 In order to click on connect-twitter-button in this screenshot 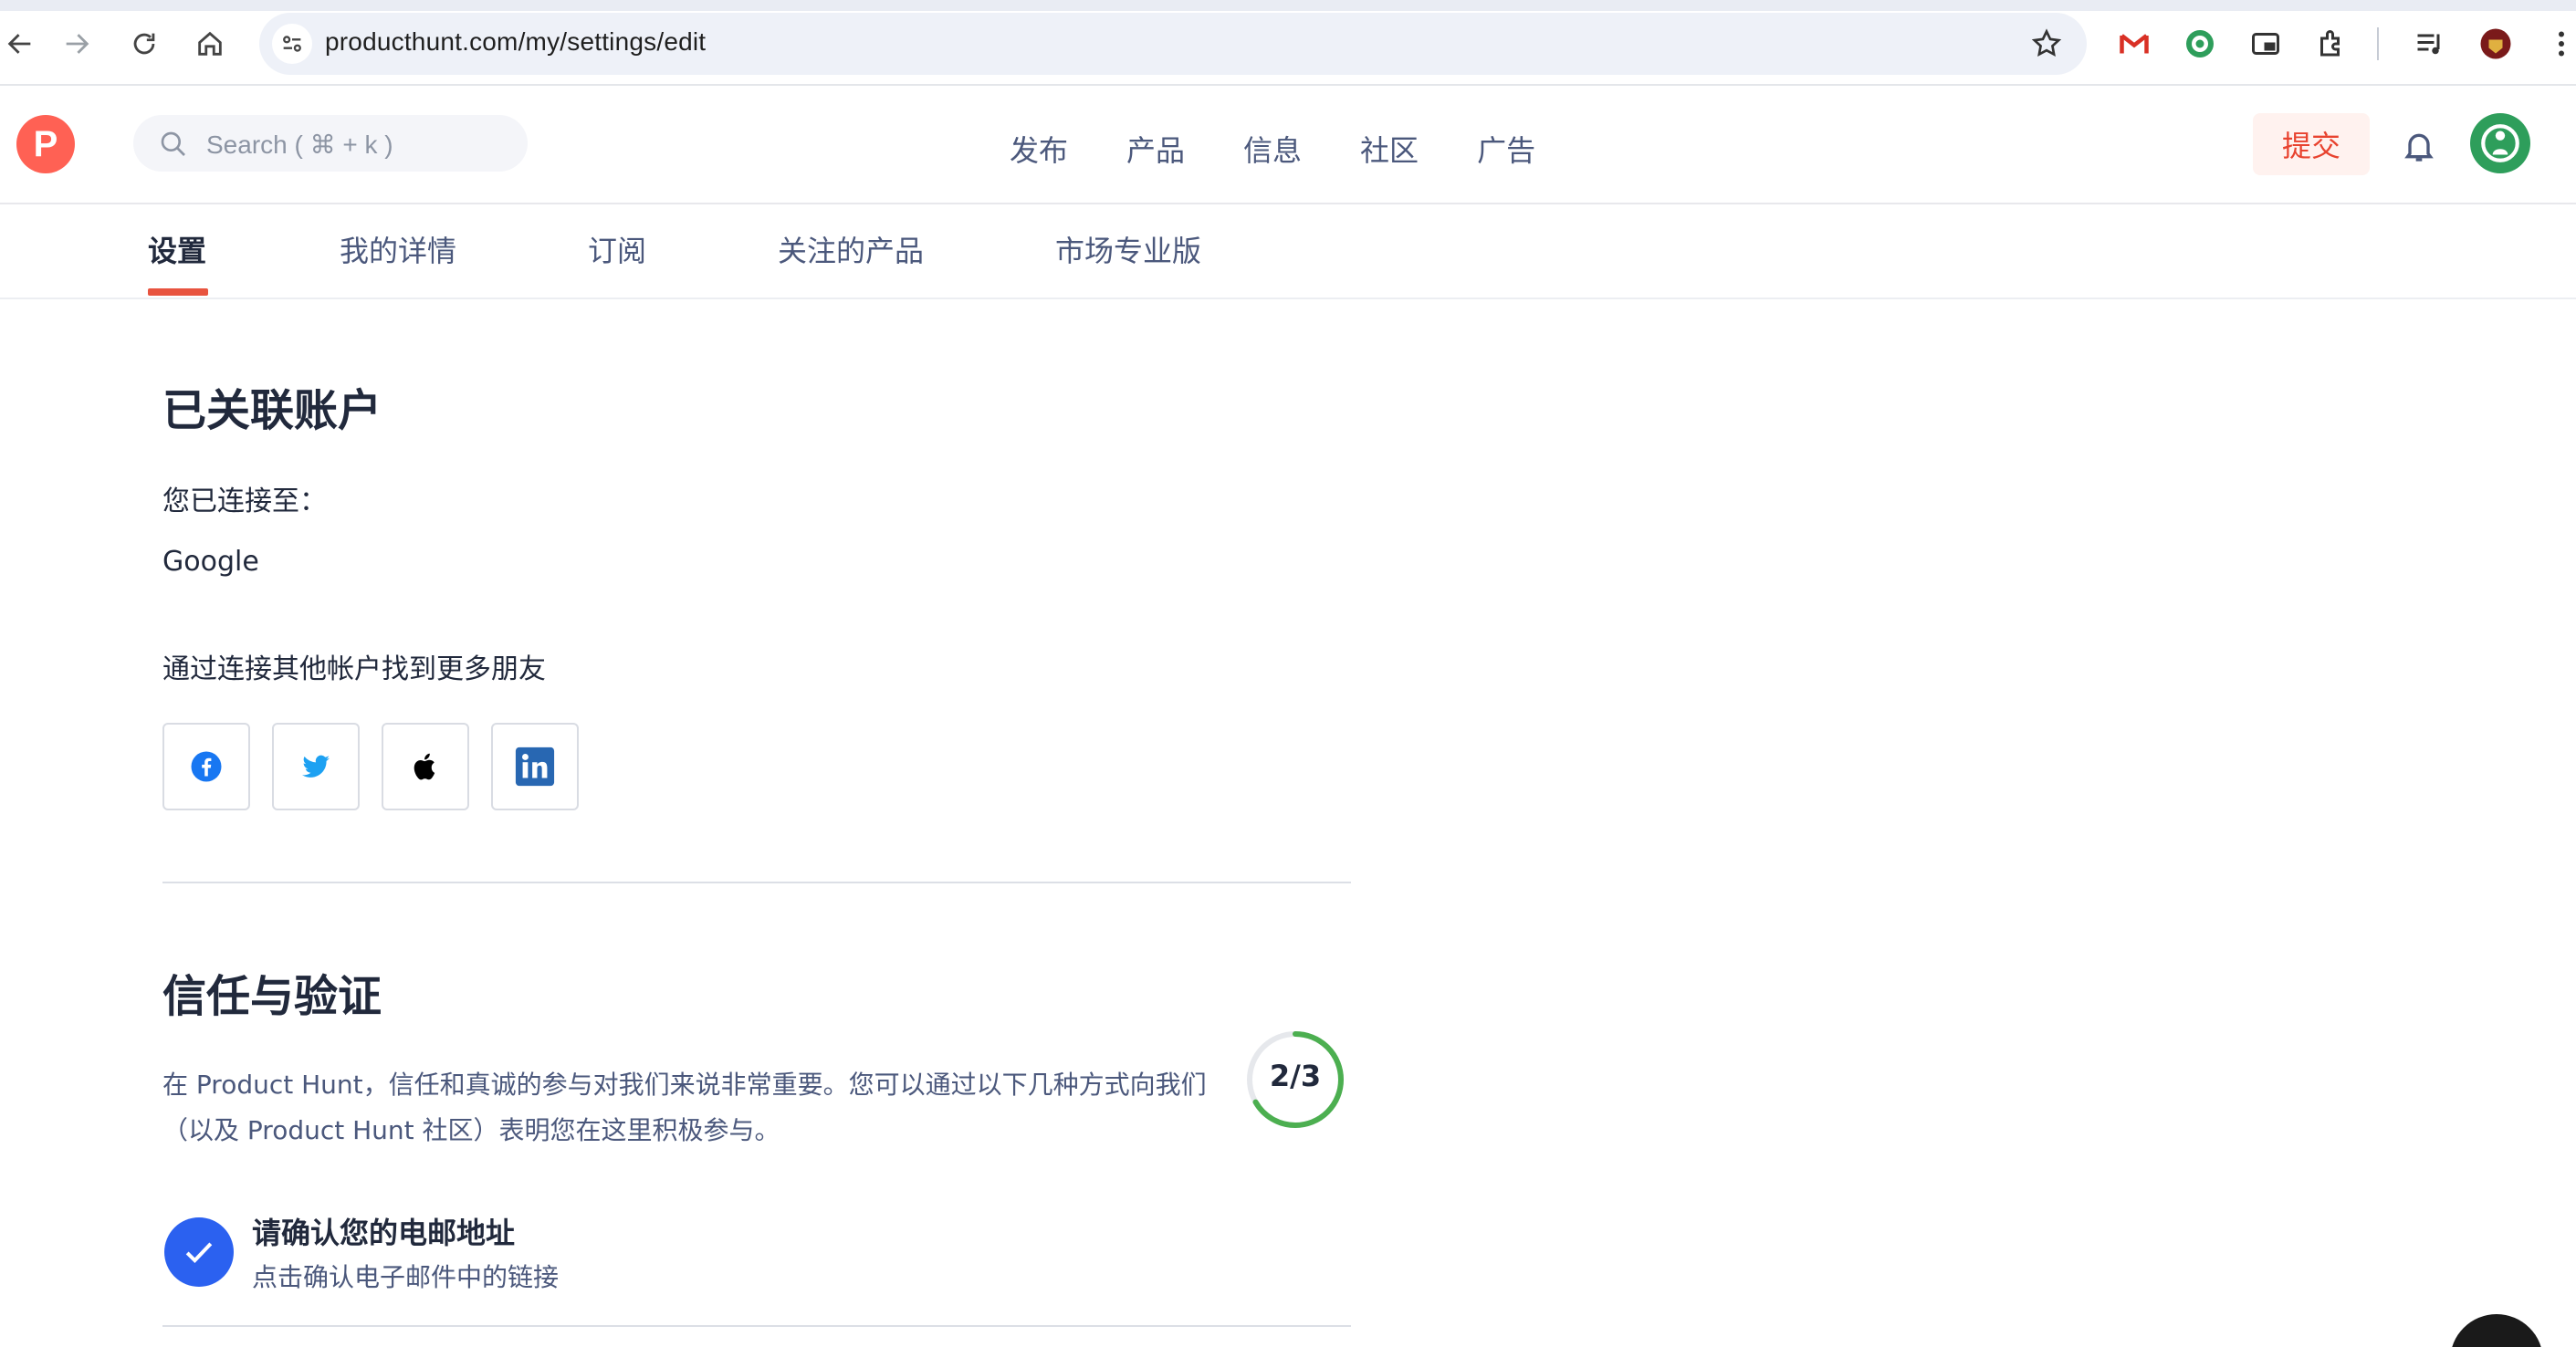, I will do `click(316, 766)`.